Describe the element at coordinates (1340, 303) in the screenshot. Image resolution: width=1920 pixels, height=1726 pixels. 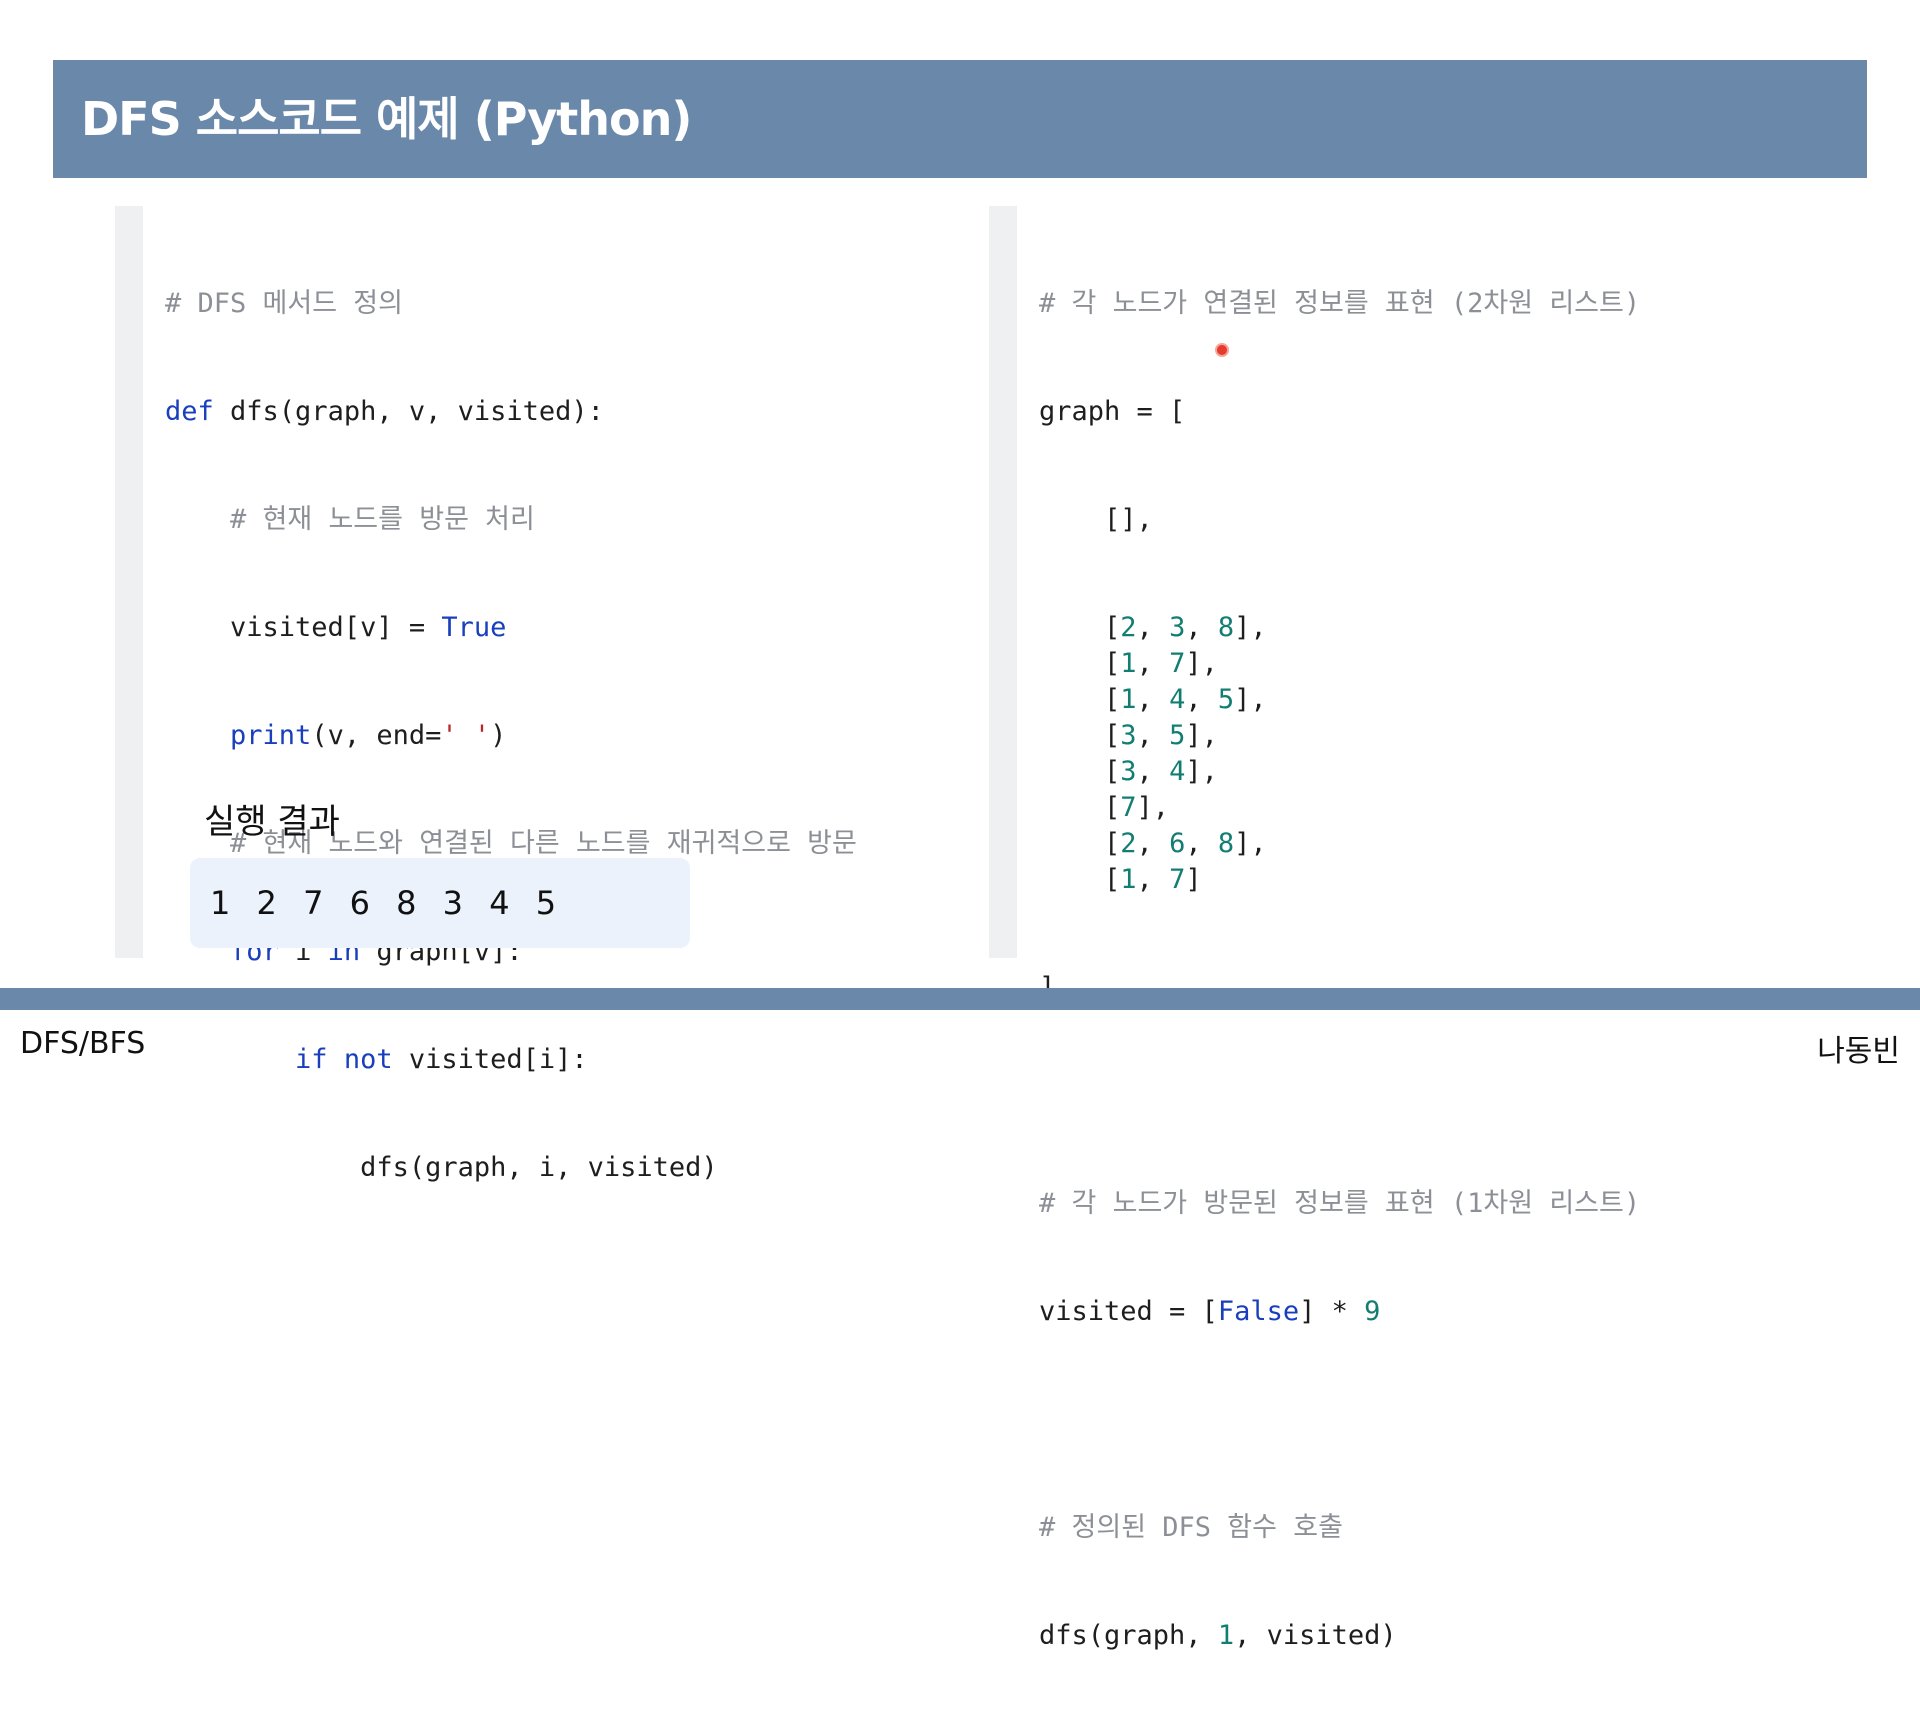
I see `code-comment: # 각 노드가 연결된 정보를 표현 (2차원 리스트)` at that location.